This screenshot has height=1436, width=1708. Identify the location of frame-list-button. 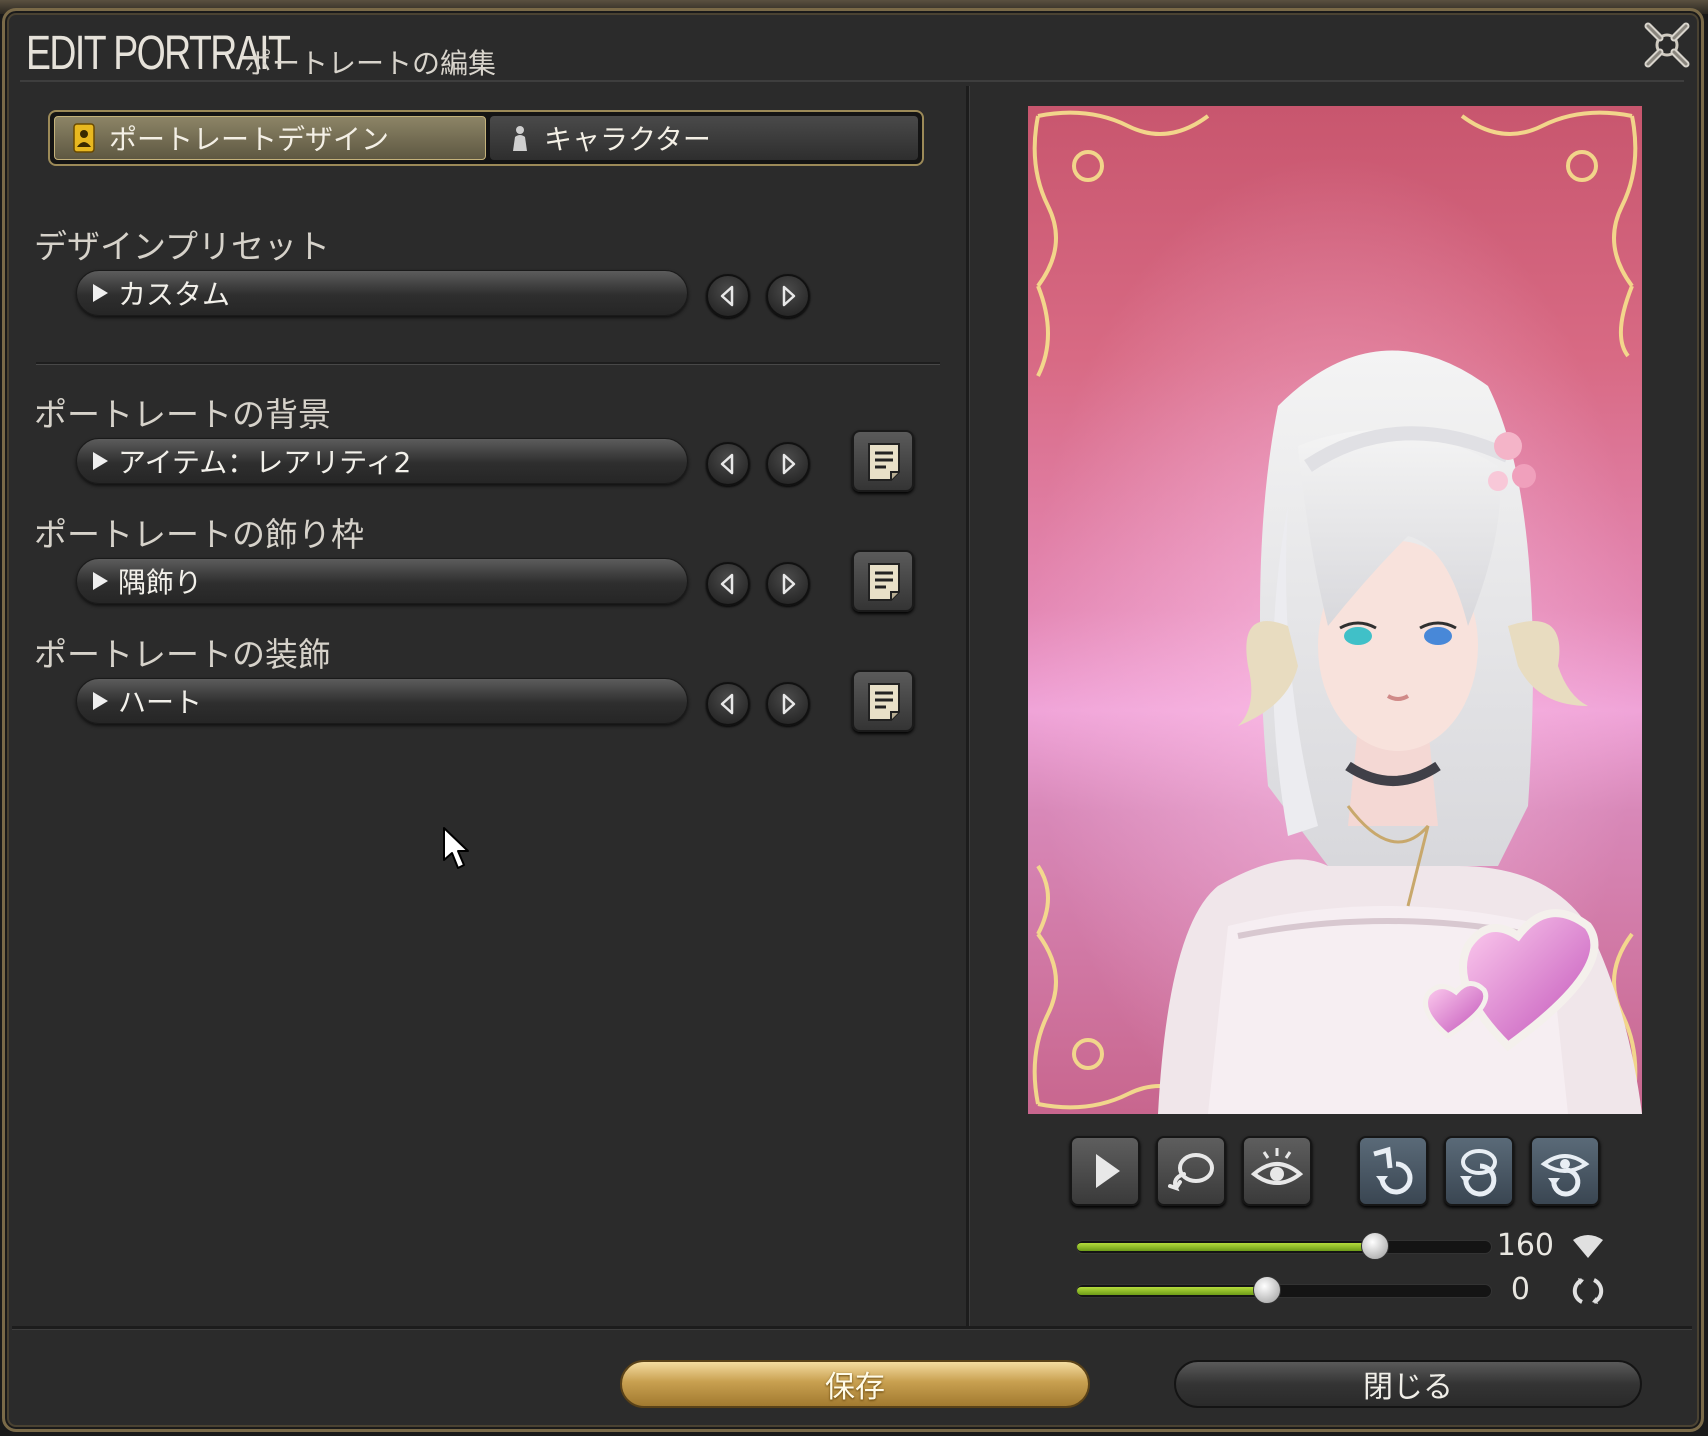
(883, 581).